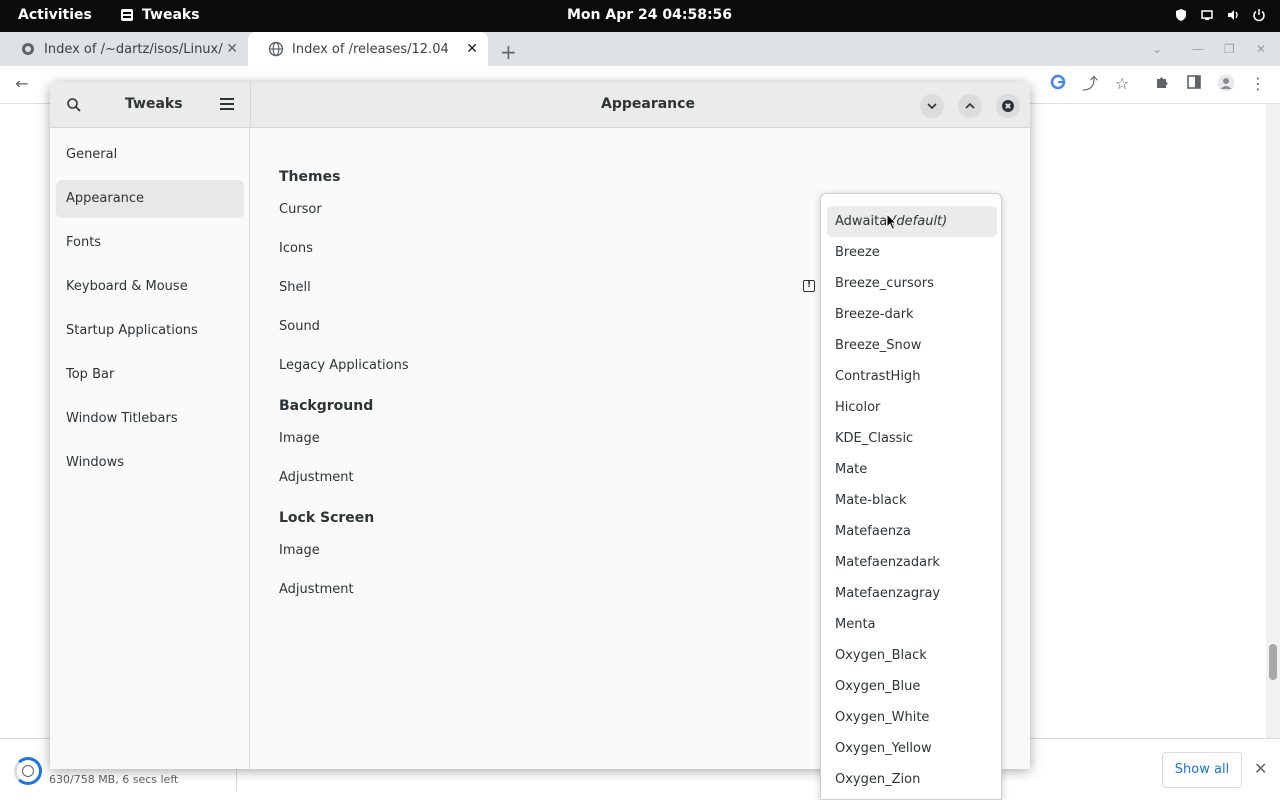 This screenshot has width=1280, height=800. I want to click on tweaks-headerbar: Tweaks Appearance, so click(540, 105).